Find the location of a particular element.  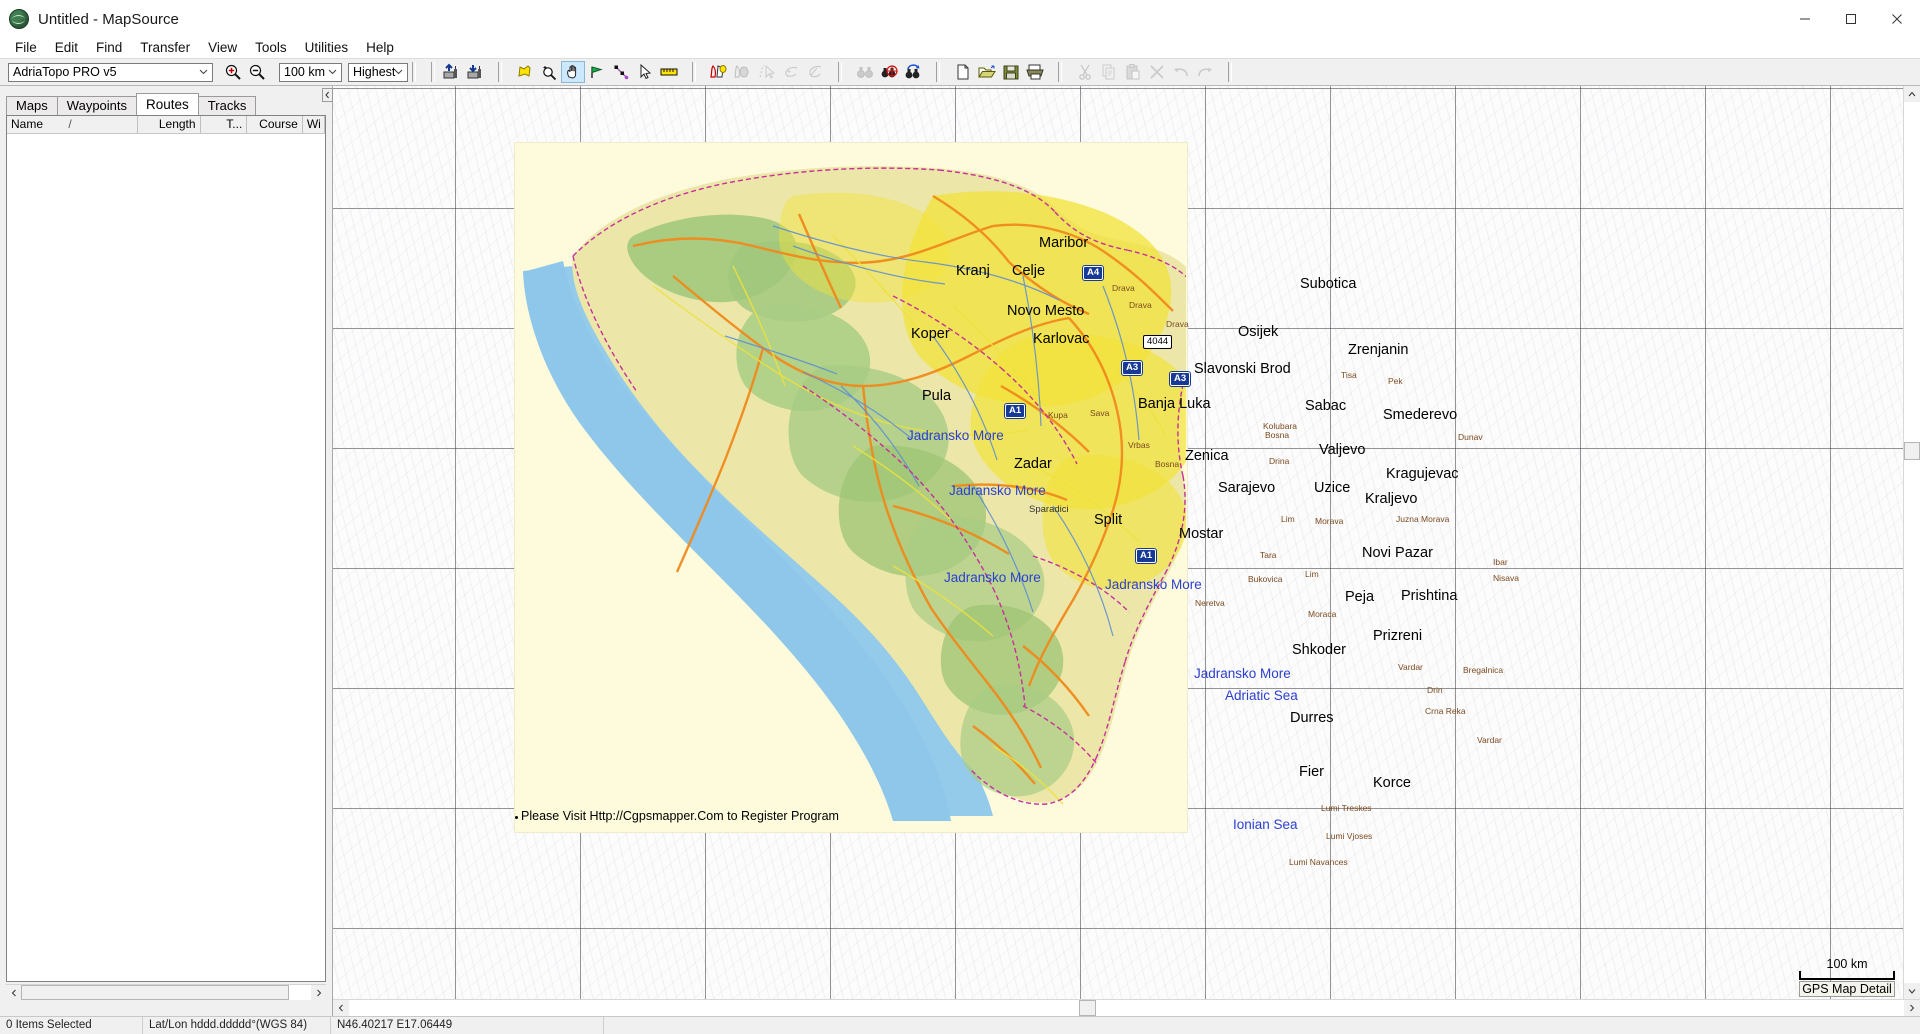

river-label-juzna-morava: Juzna Morava is located at coordinates (1423, 519).